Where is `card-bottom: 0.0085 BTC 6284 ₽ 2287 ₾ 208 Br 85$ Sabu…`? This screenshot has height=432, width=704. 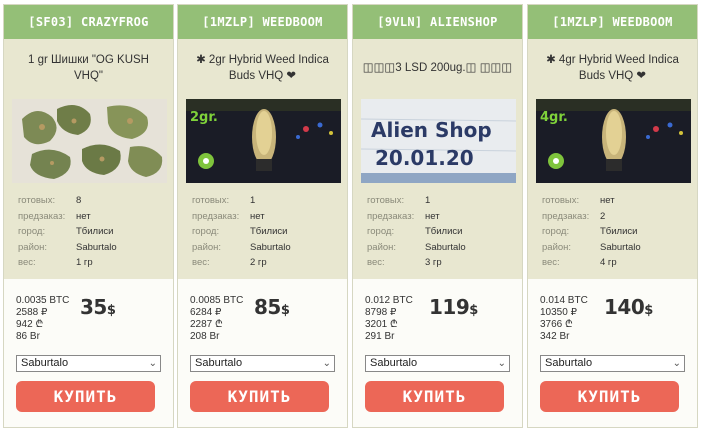
card-bottom: 0.0085 BTC 6284 ₽ 2287 ₾ 208 Br 85$ Sabu… is located at coordinates (262, 353).